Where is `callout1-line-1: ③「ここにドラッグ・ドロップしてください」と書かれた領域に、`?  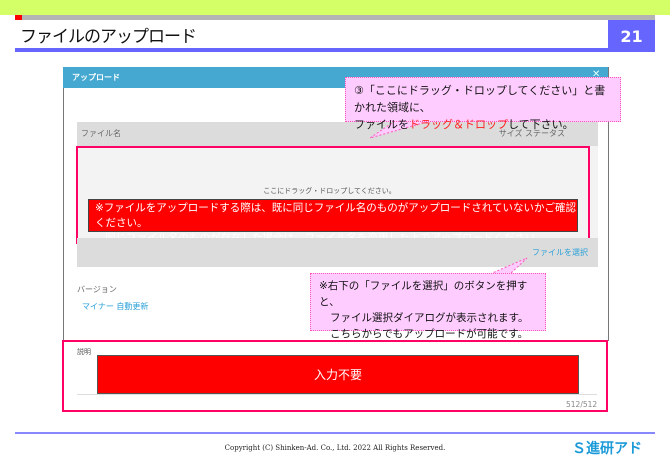
callout1-line-1: ③「ここにドラッグ・ドロップしてください」と書かれた領域に、 is located at coordinates (480, 99).